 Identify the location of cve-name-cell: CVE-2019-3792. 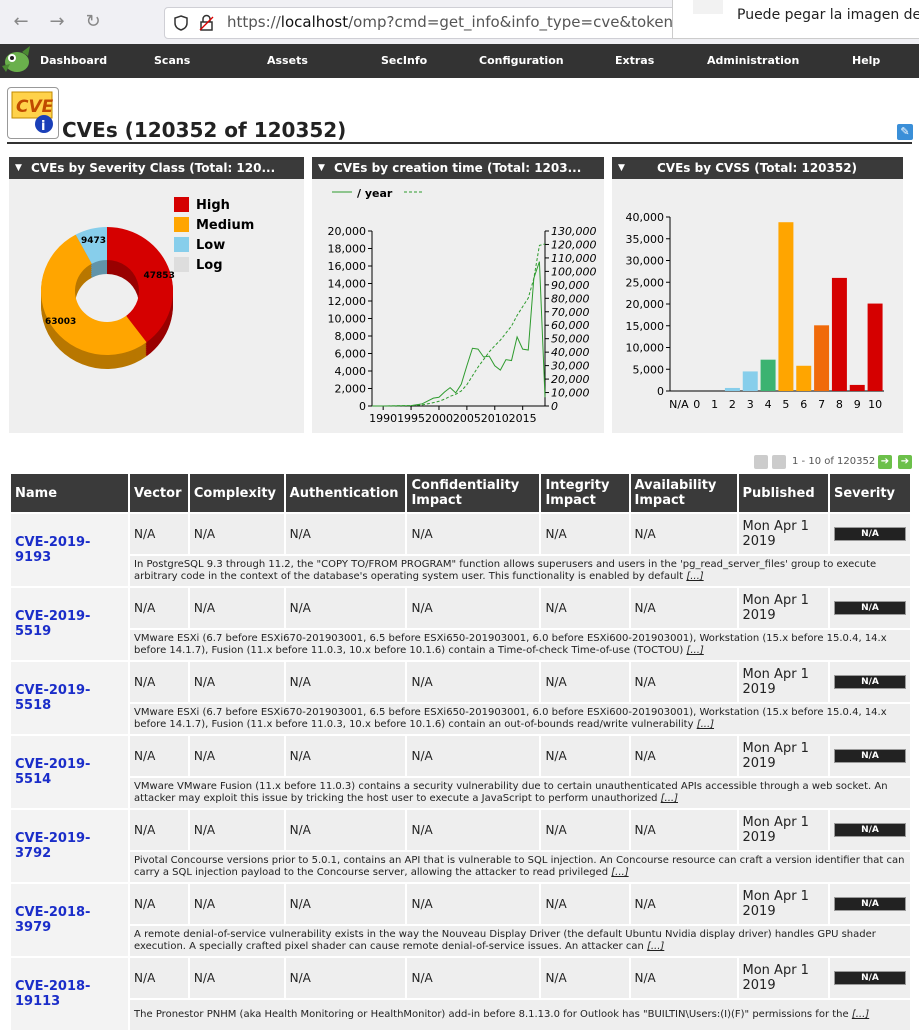
(70, 846).